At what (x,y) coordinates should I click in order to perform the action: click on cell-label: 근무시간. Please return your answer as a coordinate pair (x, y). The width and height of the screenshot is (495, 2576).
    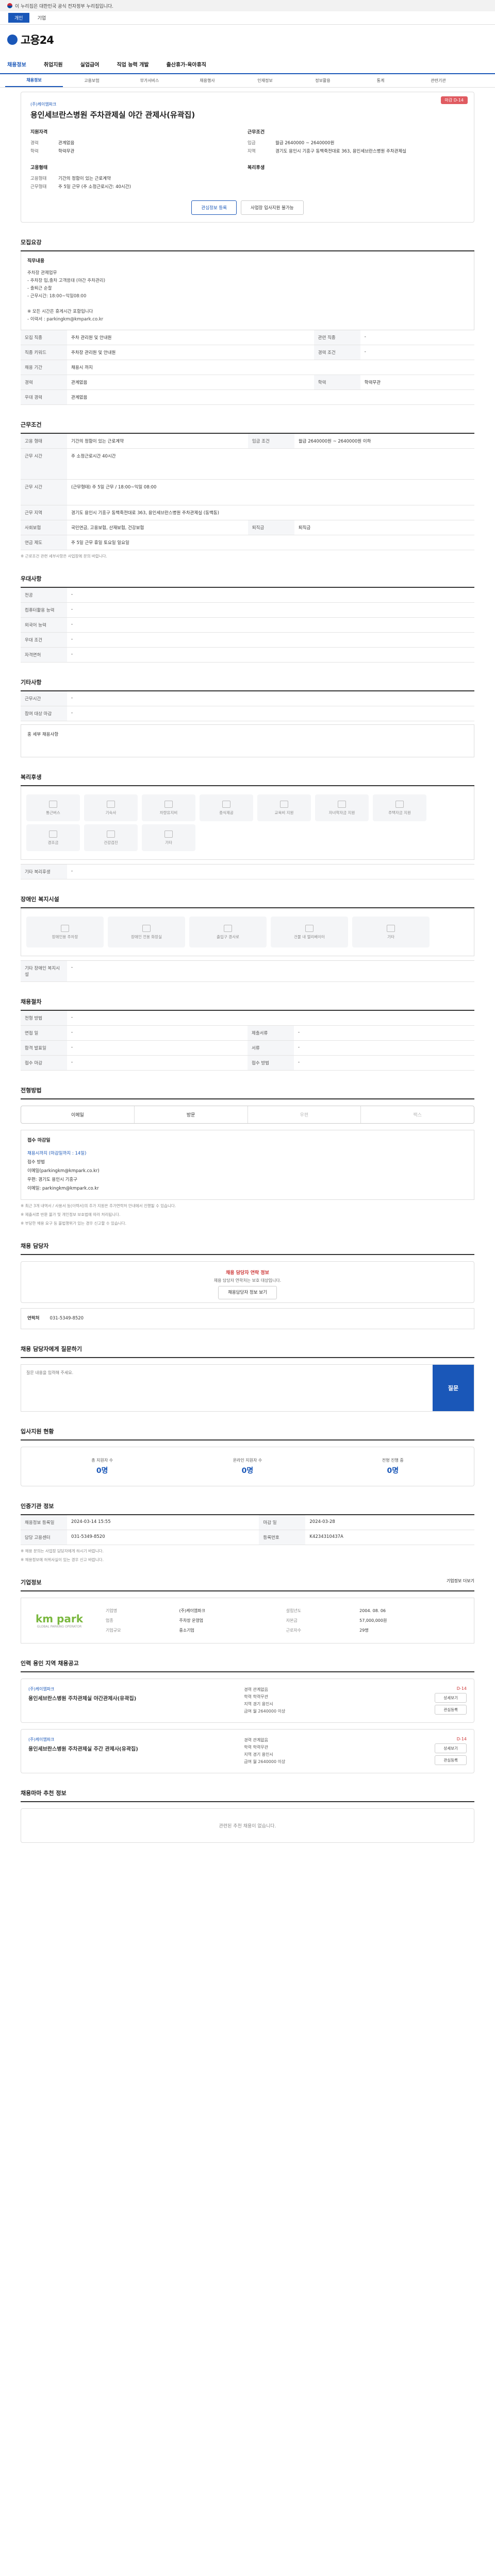
    Looking at the image, I should click on (44, 698).